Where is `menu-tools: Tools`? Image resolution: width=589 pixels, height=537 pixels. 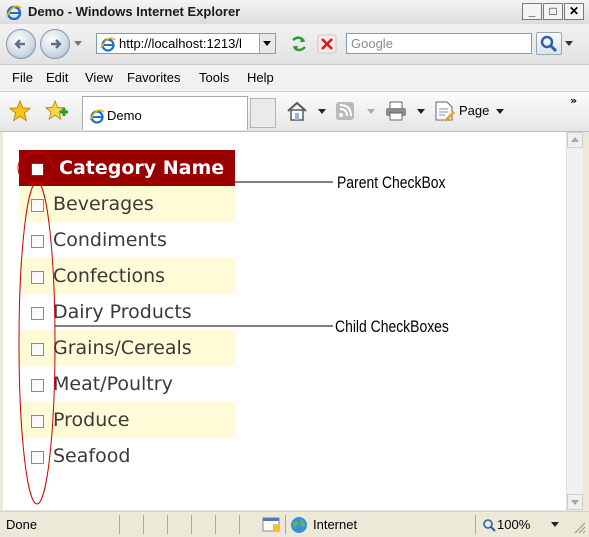
menu-tools: Tools is located at coordinates (214, 77).